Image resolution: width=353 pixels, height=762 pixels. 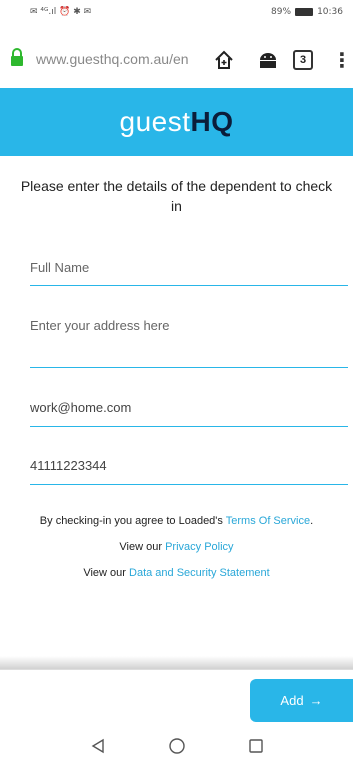 I want to click on browser-toolbar: www.guesthq.com.au/en 3 ⋮, so click(x=176, y=59).